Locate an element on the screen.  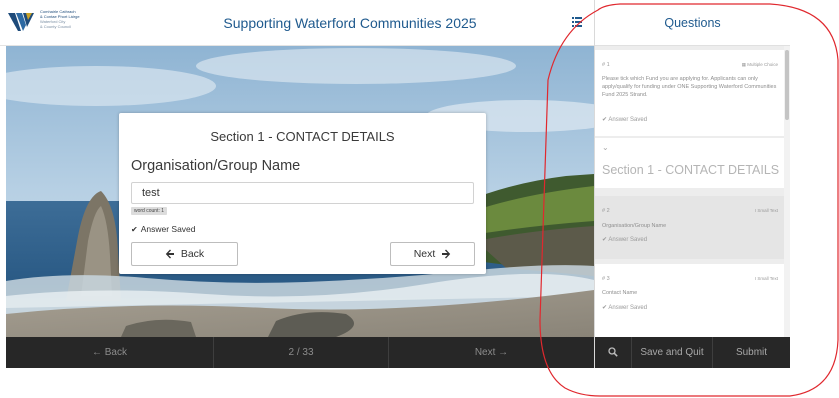
answer-input is located at coordinates (302, 193).